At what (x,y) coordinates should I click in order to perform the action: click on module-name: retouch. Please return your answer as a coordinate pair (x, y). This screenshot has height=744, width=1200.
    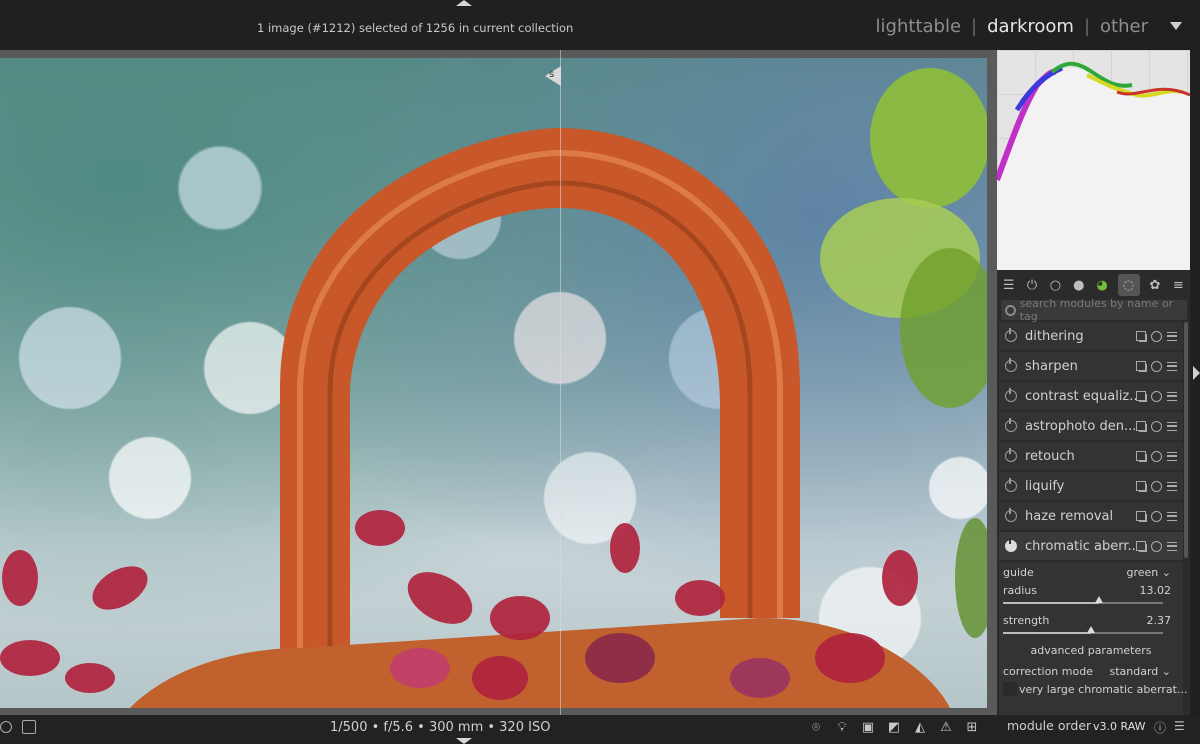
    Looking at the image, I should click on (1050, 456).